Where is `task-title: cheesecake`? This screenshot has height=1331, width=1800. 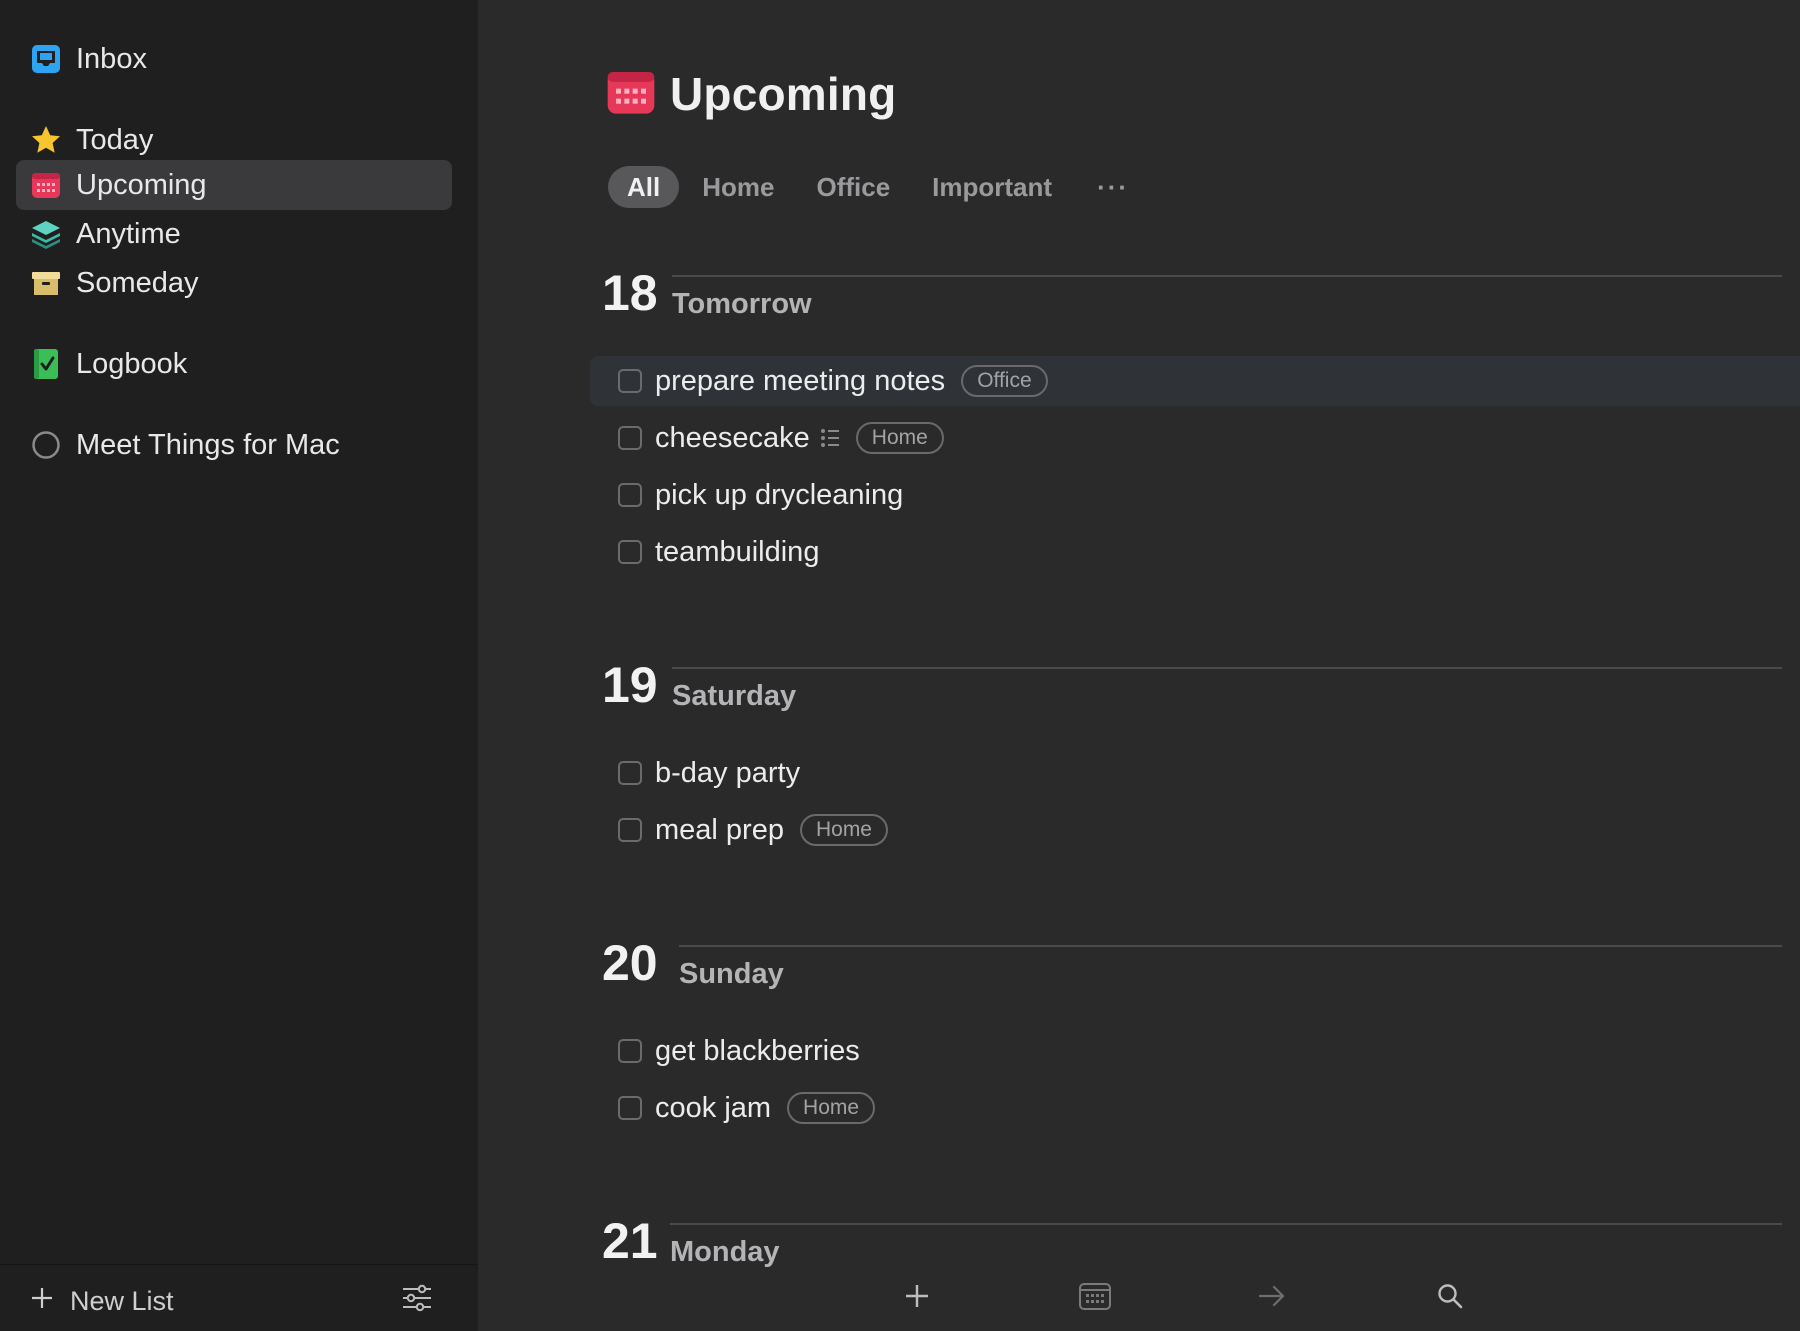 task-title: cheesecake is located at coordinates (732, 438).